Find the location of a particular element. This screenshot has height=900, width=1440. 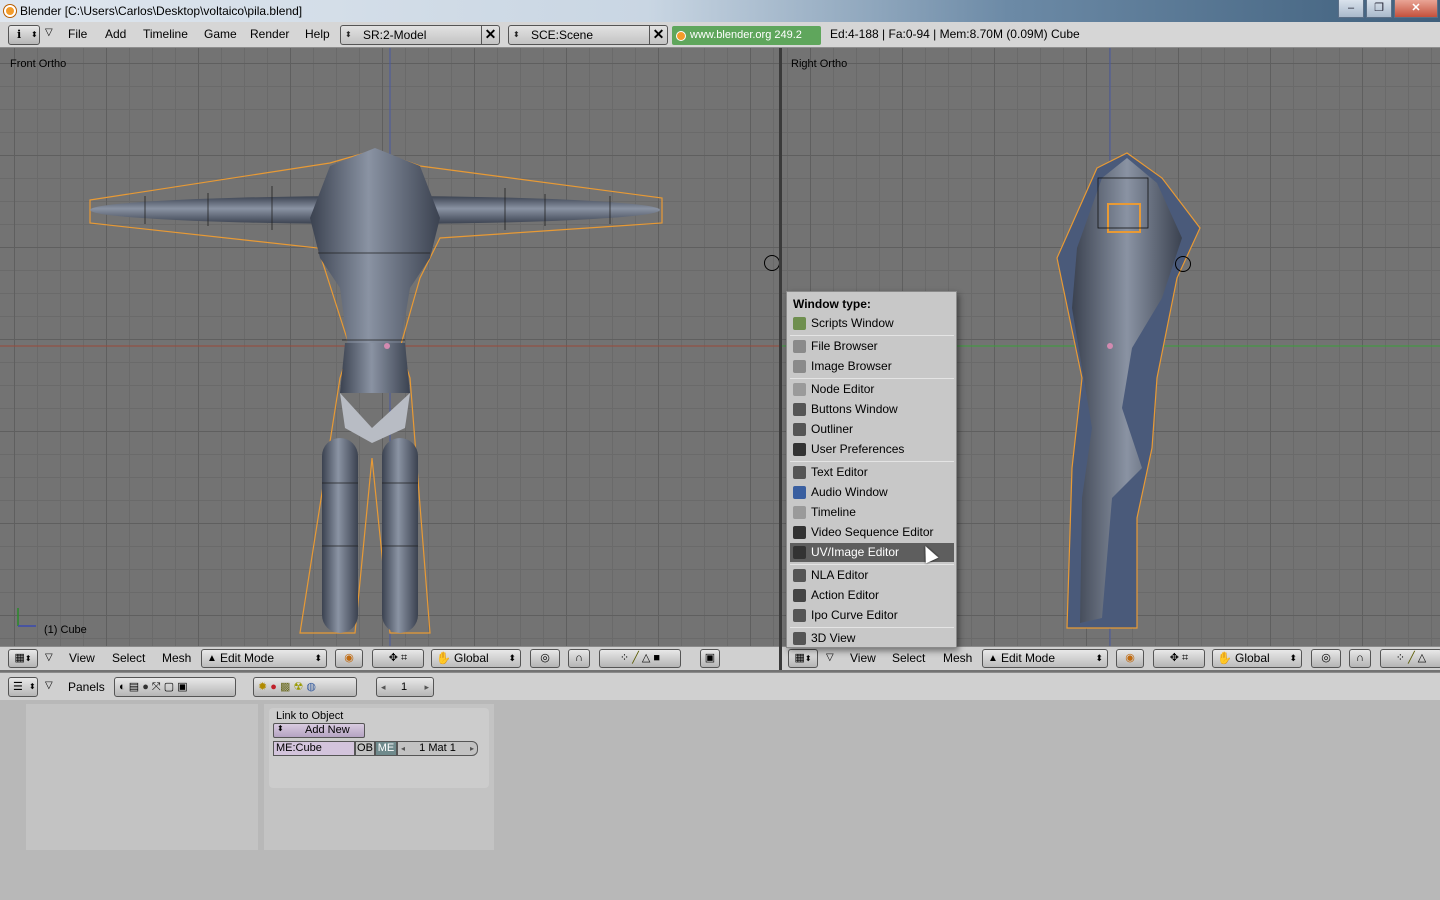

menu-render: Render is located at coordinates (269, 34).